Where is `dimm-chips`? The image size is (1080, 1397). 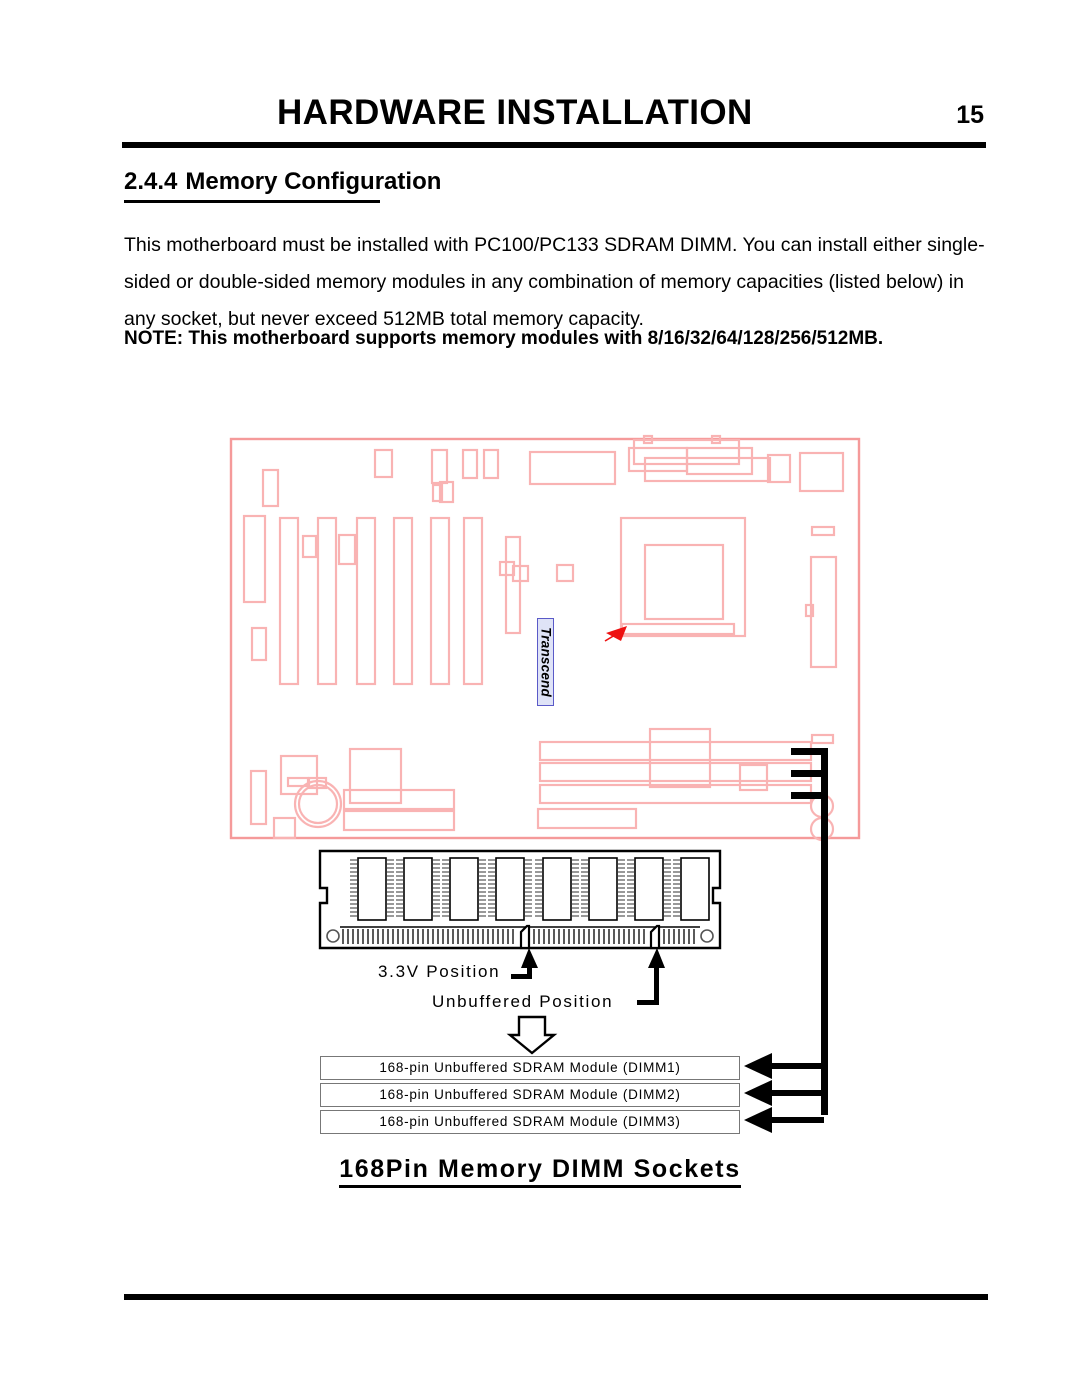 dimm-chips is located at coordinates (530, 889).